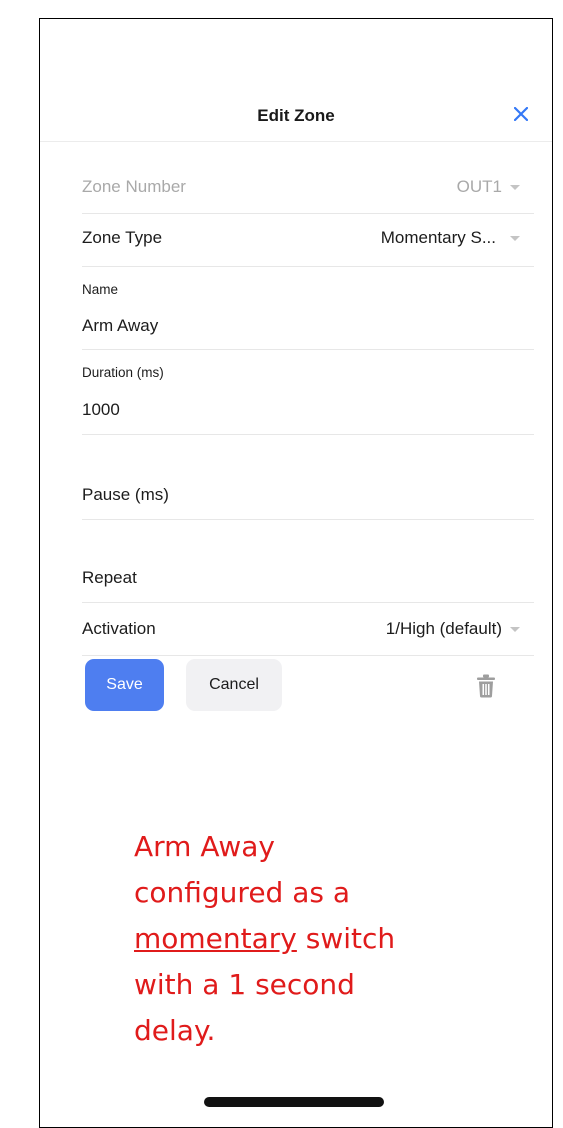 The width and height of the screenshot is (563, 1128). What do you see at coordinates (443, 628) in the screenshot?
I see `activation-value: 1/High (default)` at bounding box center [443, 628].